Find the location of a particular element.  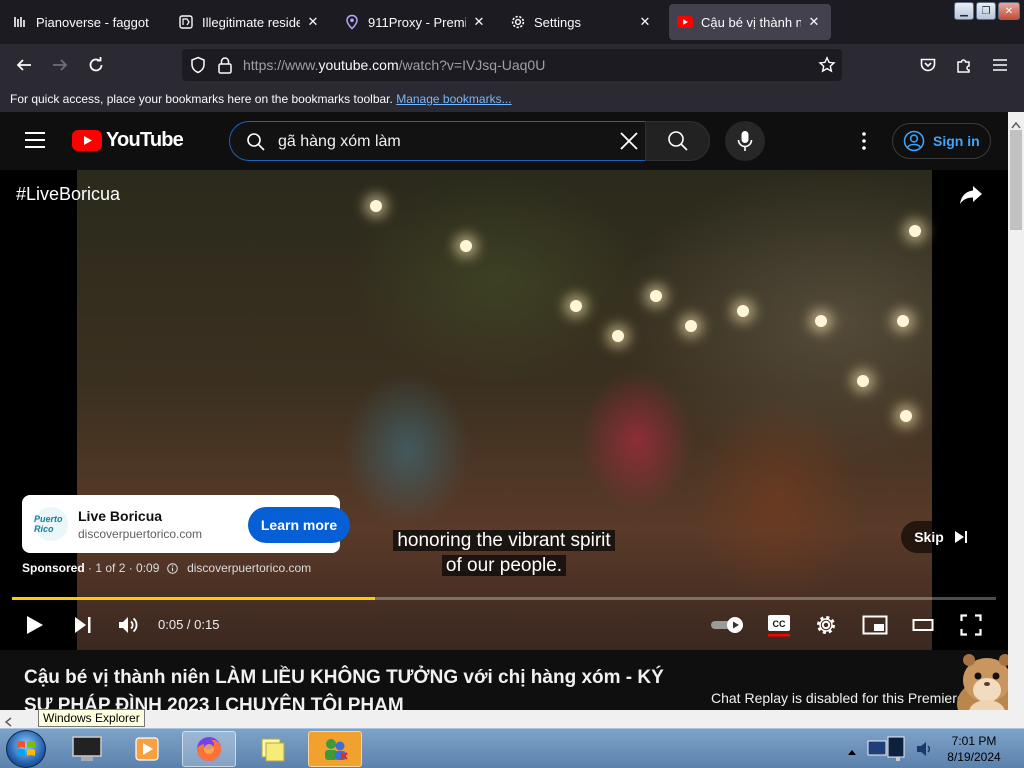

tab-title: 911Proxy - Premium is located at coordinates (417, 22).